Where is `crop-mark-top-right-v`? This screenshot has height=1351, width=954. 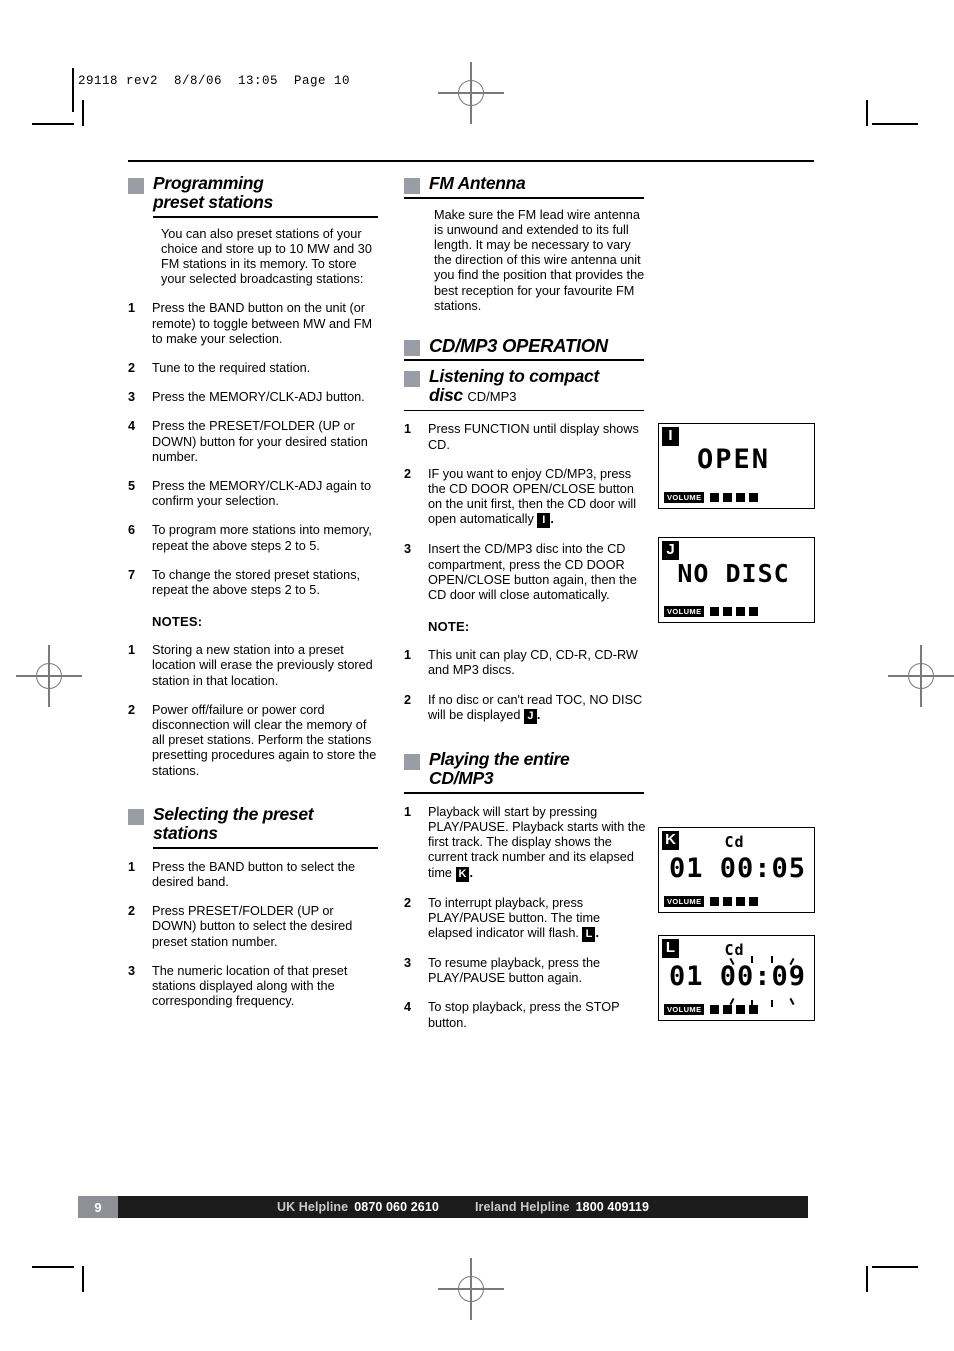 crop-mark-top-right-v is located at coordinates (867, 113).